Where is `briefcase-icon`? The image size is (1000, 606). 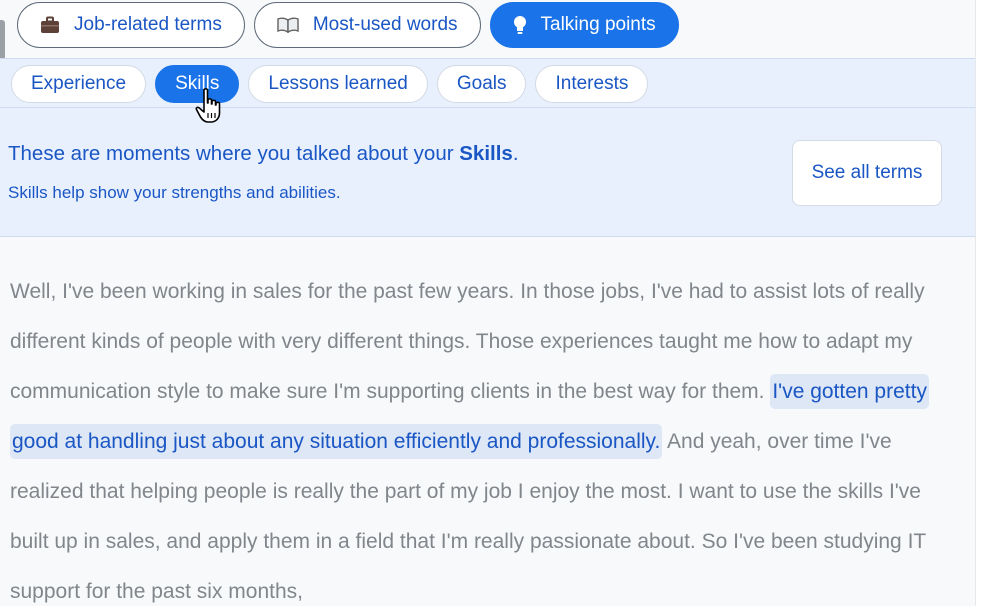
briefcase-icon is located at coordinates (50, 25).